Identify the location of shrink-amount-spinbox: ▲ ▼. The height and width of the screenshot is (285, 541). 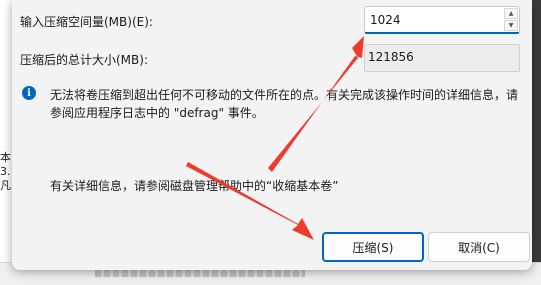
(442, 20).